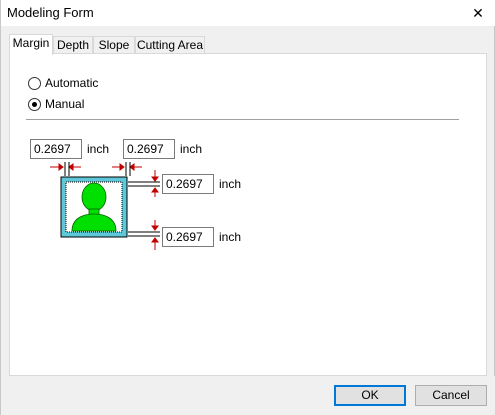 This screenshot has width=495, height=415. Describe the element at coordinates (34, 83) in the screenshot. I see `radio-automatic-circle` at that location.